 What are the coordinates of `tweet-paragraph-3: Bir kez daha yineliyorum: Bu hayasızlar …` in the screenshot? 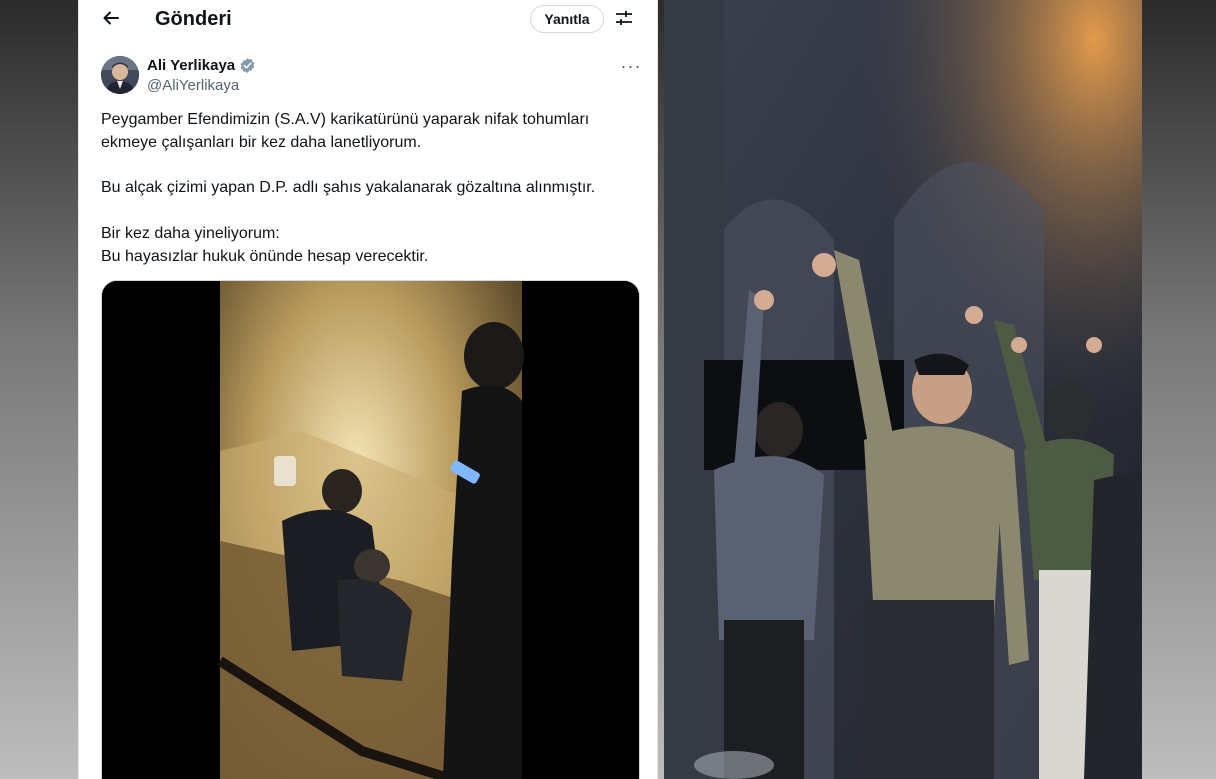 It's located at (361, 245).